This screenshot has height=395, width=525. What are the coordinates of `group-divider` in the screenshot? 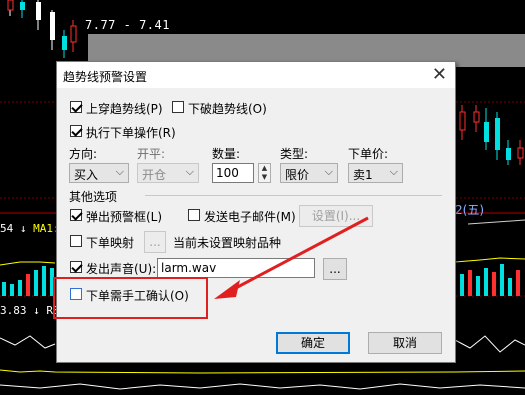 It's located at (293, 195).